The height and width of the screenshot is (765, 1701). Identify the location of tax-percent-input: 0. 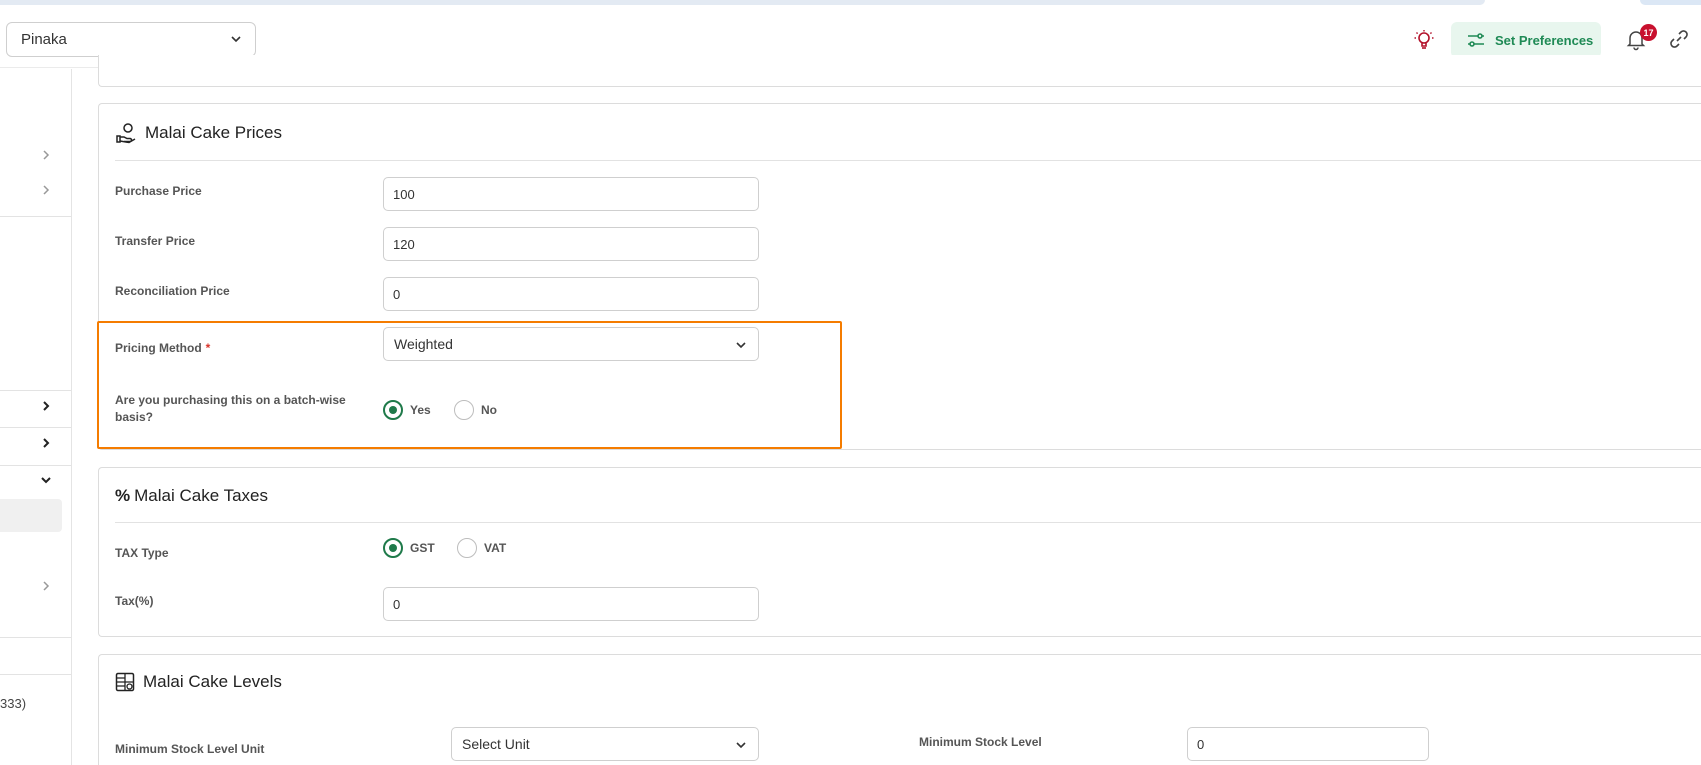
(571, 604).